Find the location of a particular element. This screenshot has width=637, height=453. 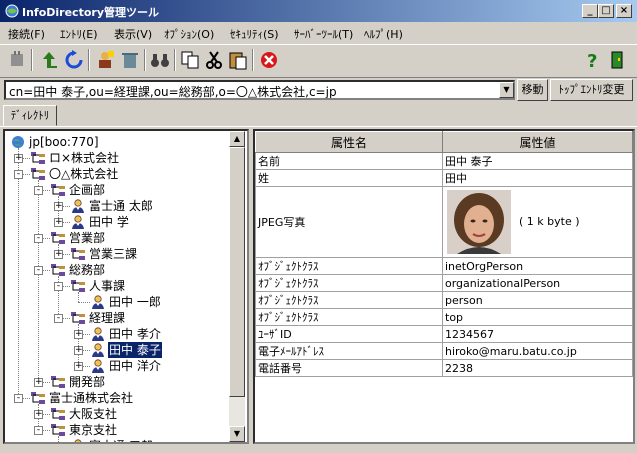

table-row: 電話番号 2238 is located at coordinates (444, 368).